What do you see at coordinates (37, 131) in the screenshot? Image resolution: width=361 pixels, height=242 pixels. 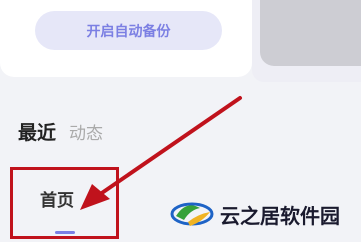 I see `tab-recent: 最近` at bounding box center [37, 131].